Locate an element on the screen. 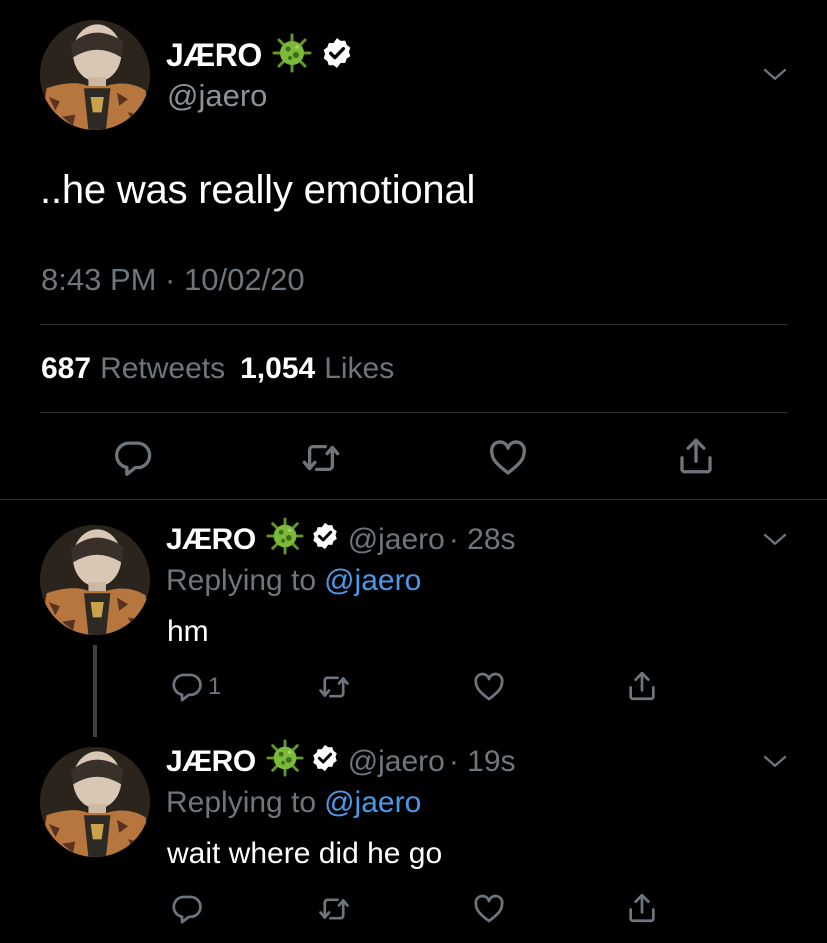 This screenshot has width=827, height=943. thread-line is located at coordinates (95, 691).